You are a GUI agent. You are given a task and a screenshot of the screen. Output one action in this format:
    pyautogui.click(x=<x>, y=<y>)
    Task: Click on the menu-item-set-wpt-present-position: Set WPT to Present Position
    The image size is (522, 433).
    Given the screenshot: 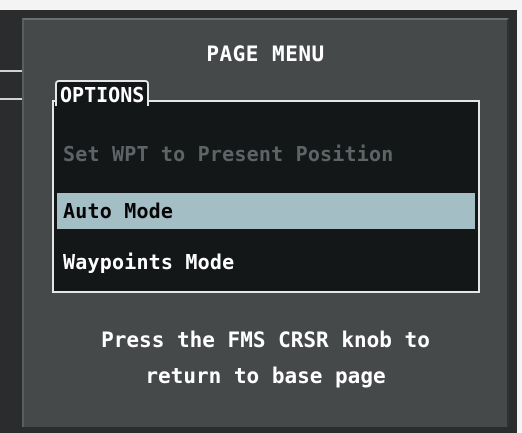 What is the action you would take?
    pyautogui.click(x=228, y=154)
    